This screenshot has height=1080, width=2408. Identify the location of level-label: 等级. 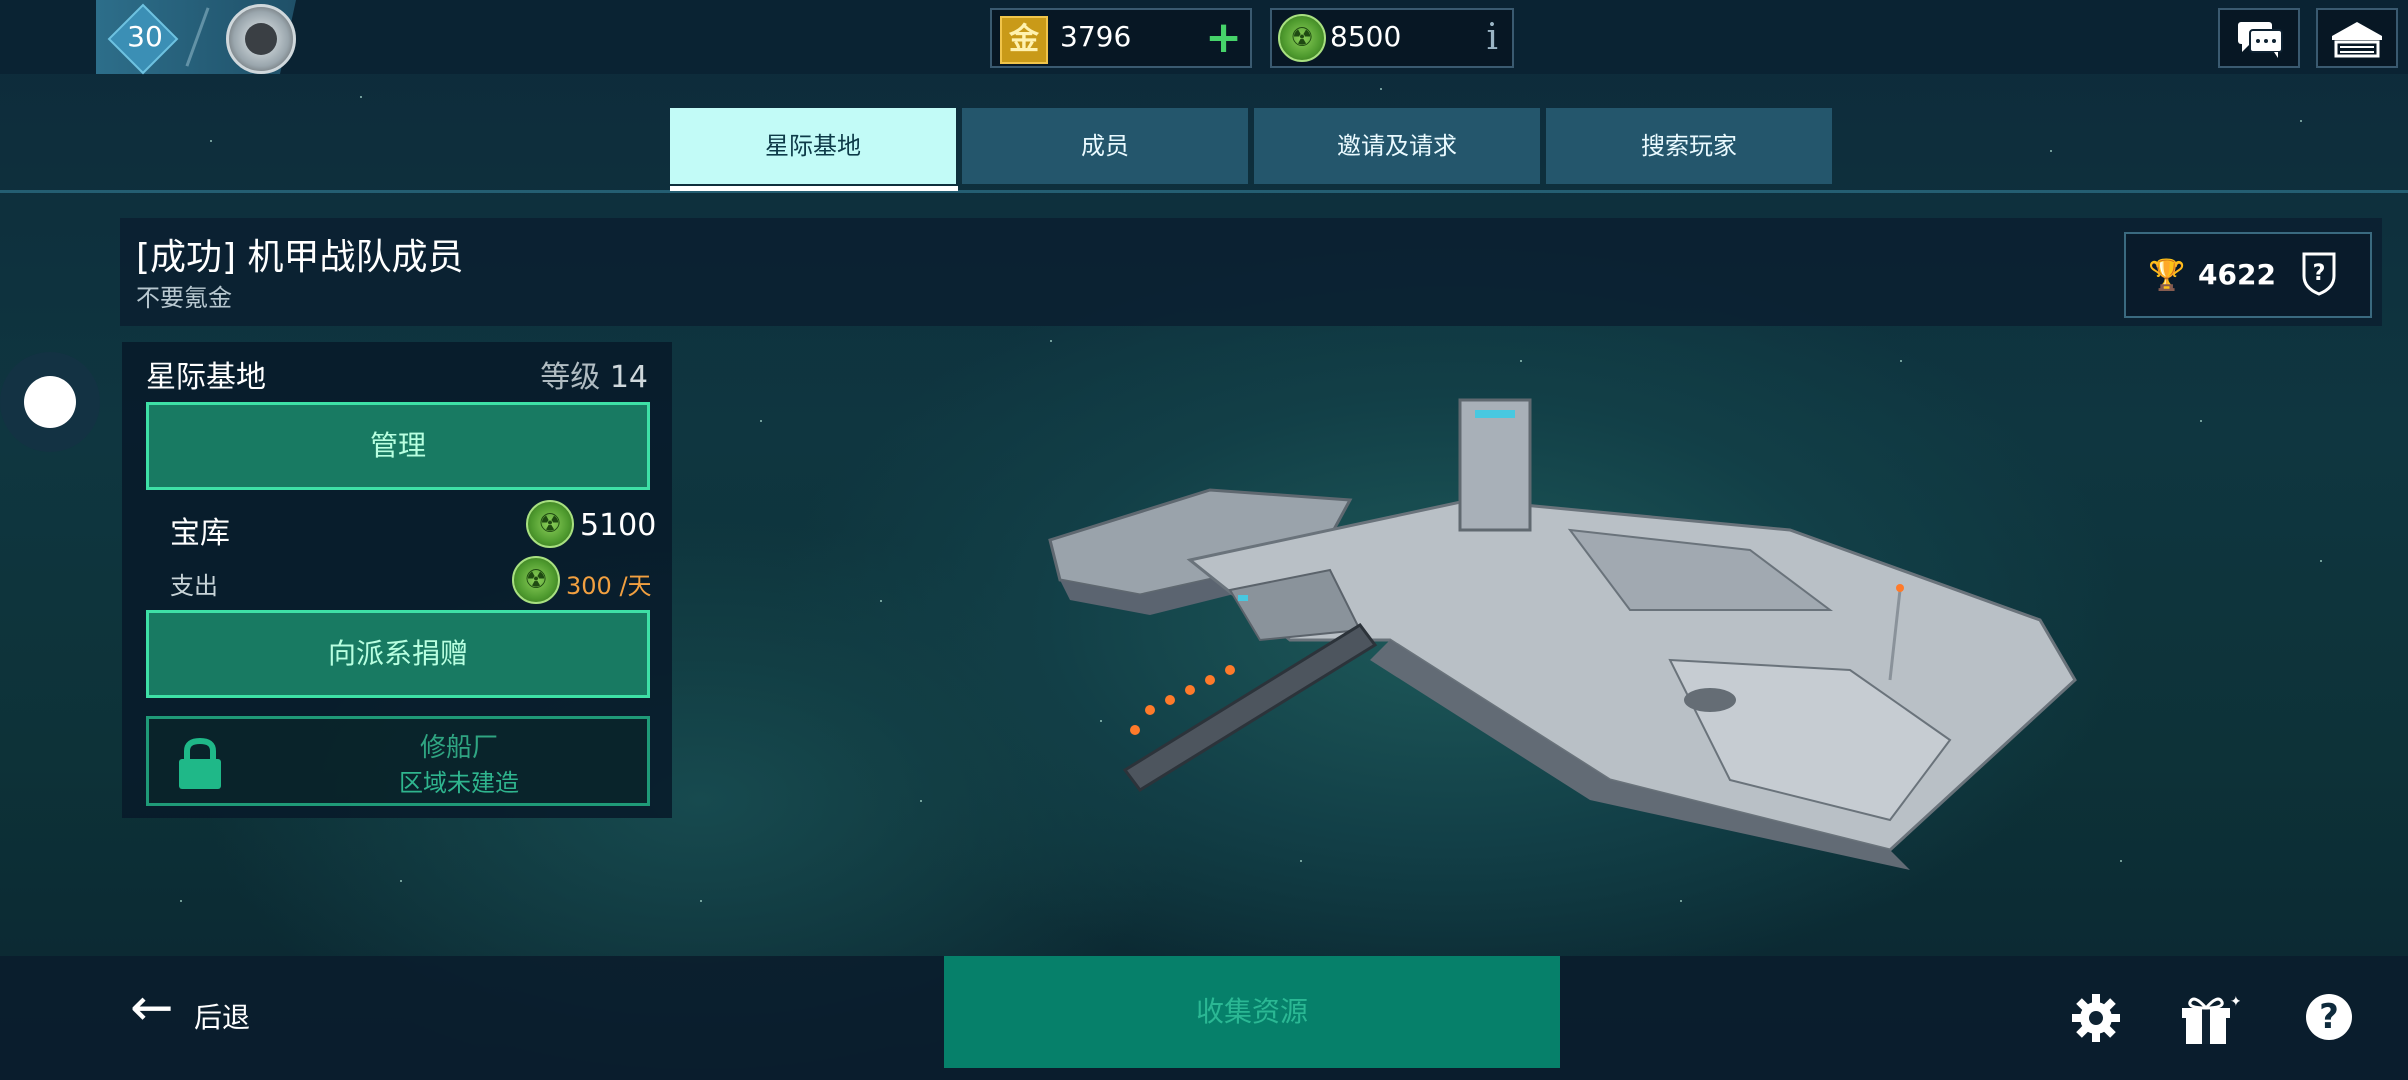
(570, 377).